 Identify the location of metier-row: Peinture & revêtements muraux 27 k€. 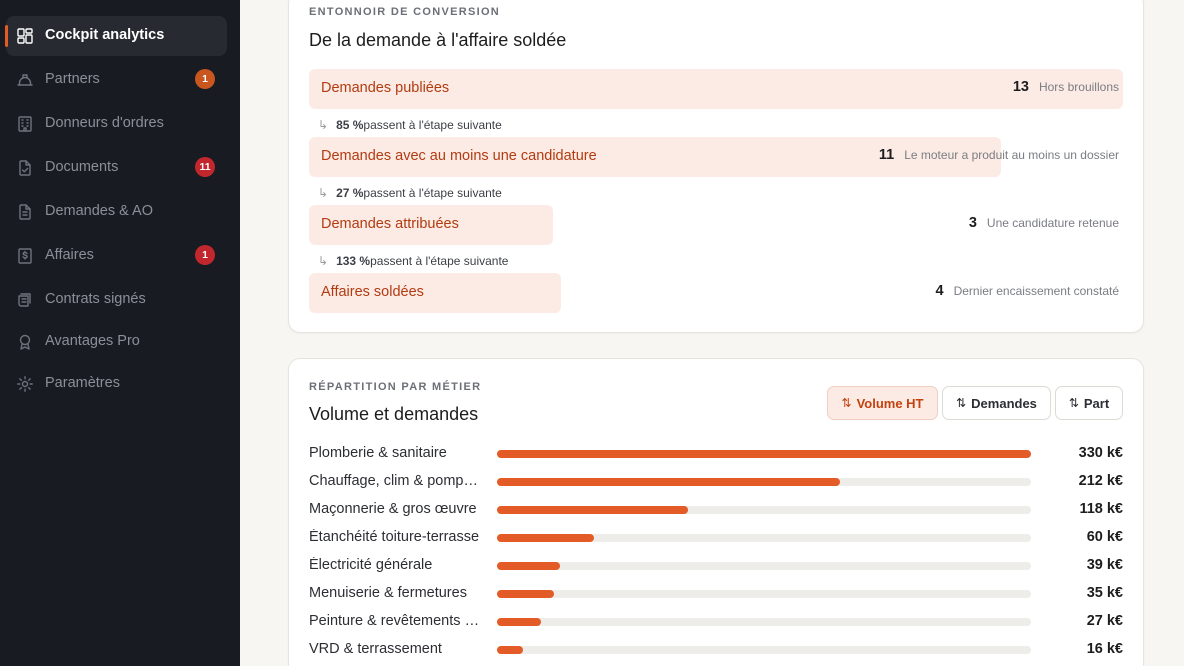
(716, 622).